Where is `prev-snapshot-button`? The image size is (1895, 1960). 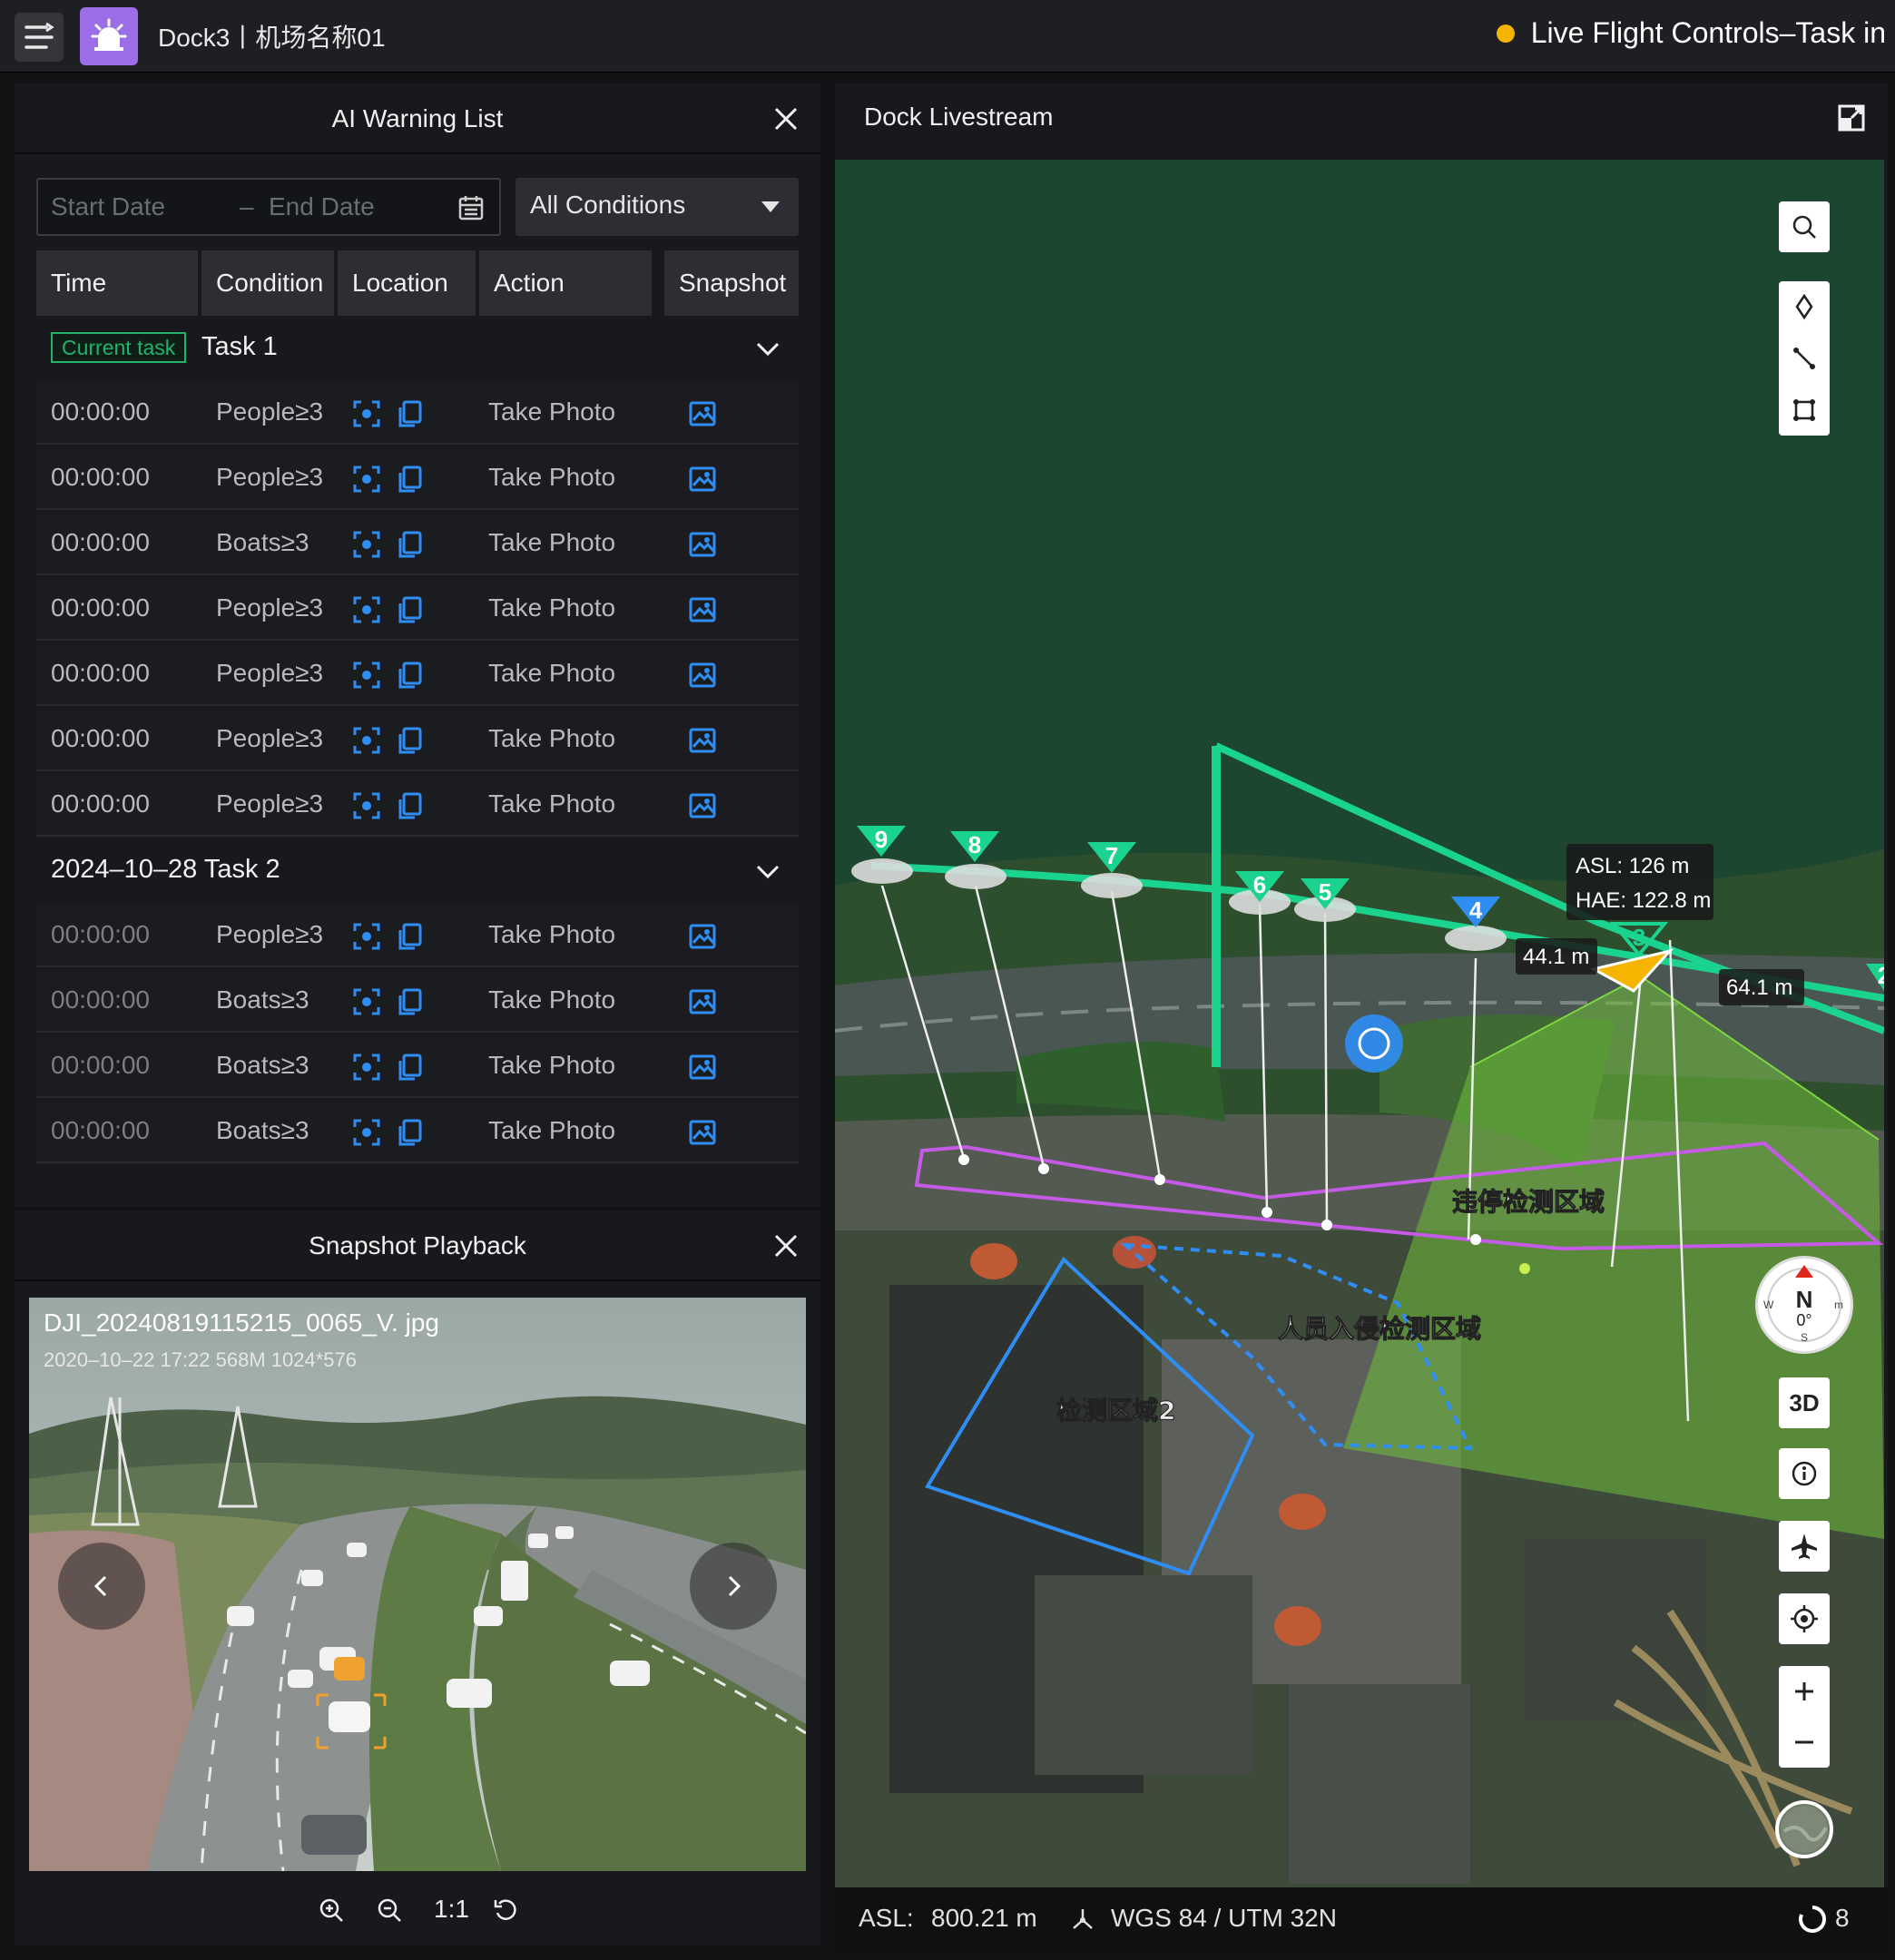 prev-snapshot-button is located at coordinates (102, 1586).